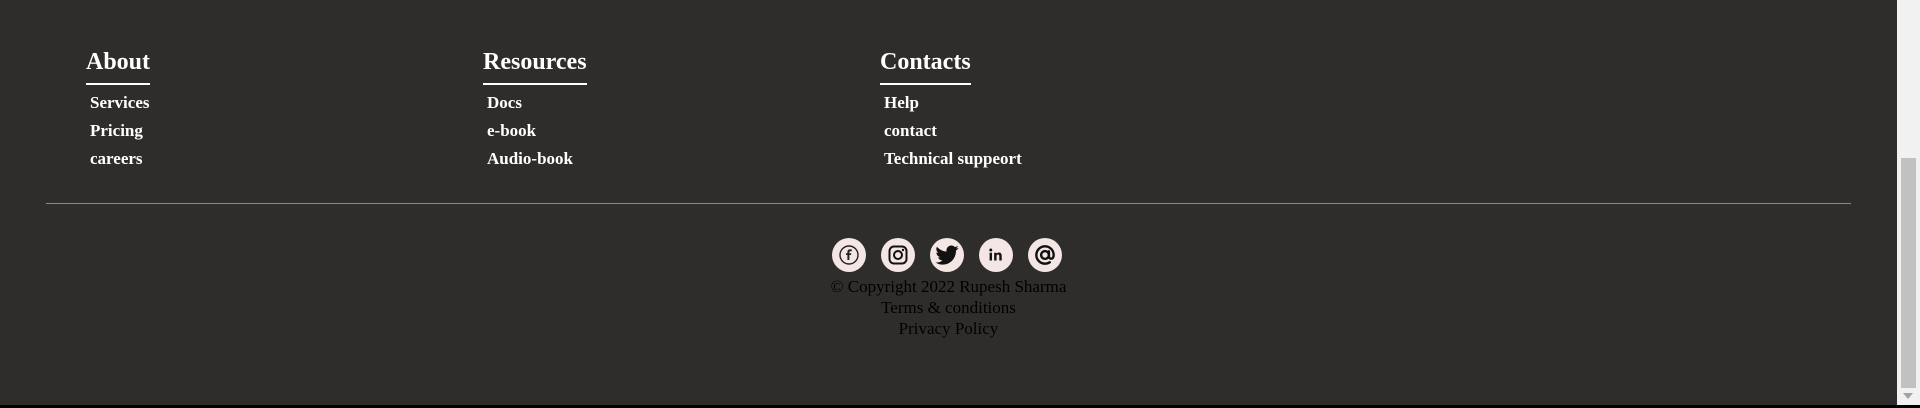 This screenshot has height=408, width=1920. What do you see at coordinates (948, 328) in the screenshot?
I see `privacy-link: Privacy Policy` at bounding box center [948, 328].